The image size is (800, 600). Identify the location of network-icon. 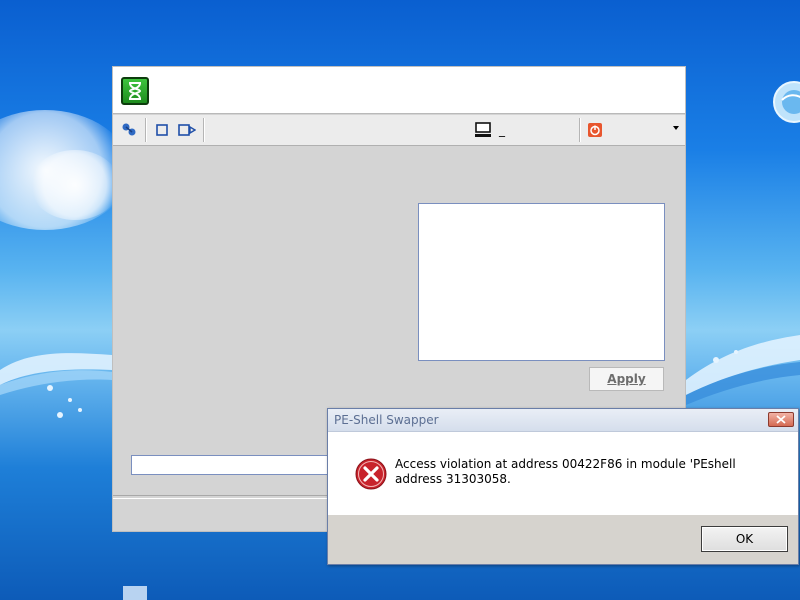
(129, 130).